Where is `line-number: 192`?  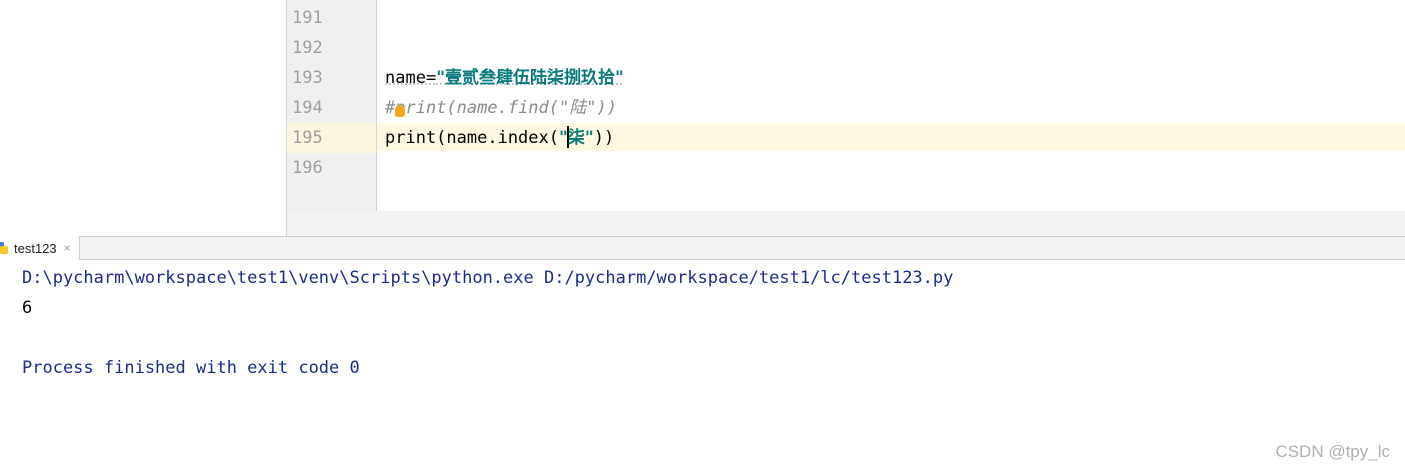
line-number: 192 is located at coordinates (307, 48).